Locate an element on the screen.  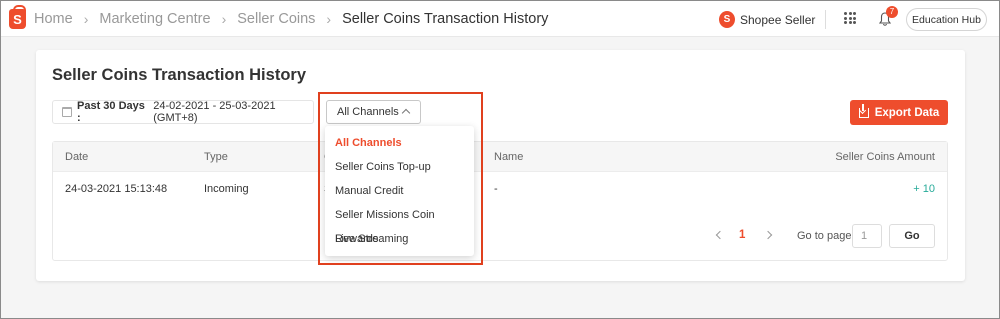
cell-date: 24-03-2021 15:13:48 is located at coordinates (116, 189).